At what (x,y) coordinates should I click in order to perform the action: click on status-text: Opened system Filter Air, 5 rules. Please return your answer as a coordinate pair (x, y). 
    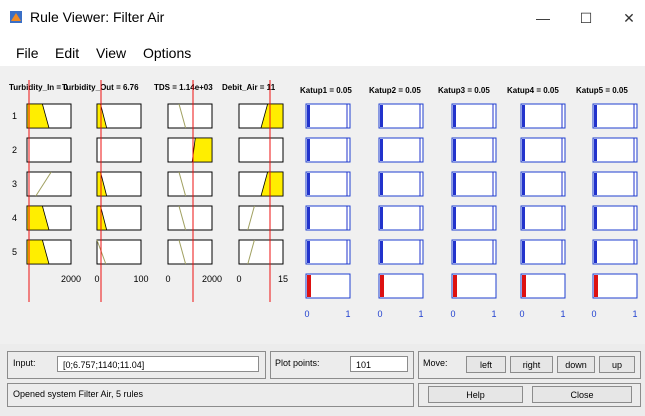
    Looking at the image, I should click on (78, 394).